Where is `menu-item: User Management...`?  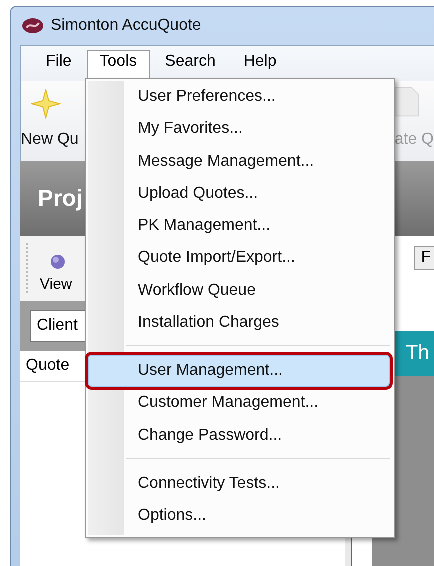 menu-item: User Management... is located at coordinates (239, 371).